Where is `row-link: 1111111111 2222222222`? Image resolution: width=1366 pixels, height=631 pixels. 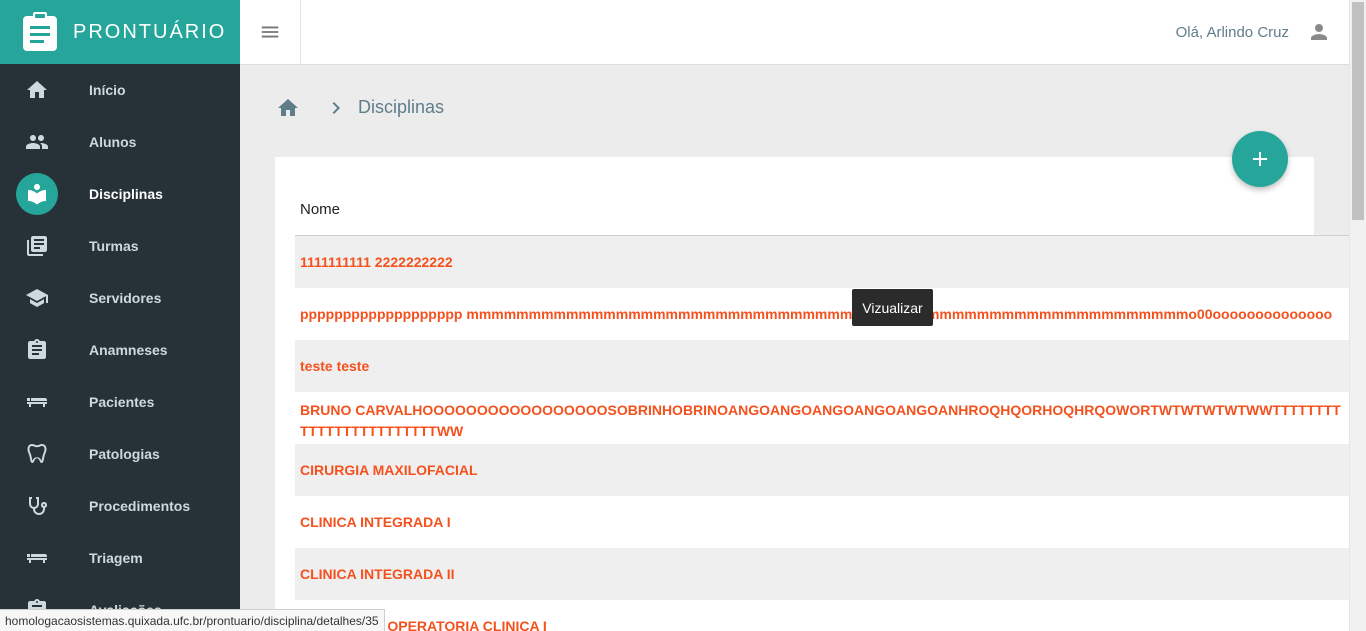 row-link: 1111111111 2222222222 is located at coordinates (376, 262).